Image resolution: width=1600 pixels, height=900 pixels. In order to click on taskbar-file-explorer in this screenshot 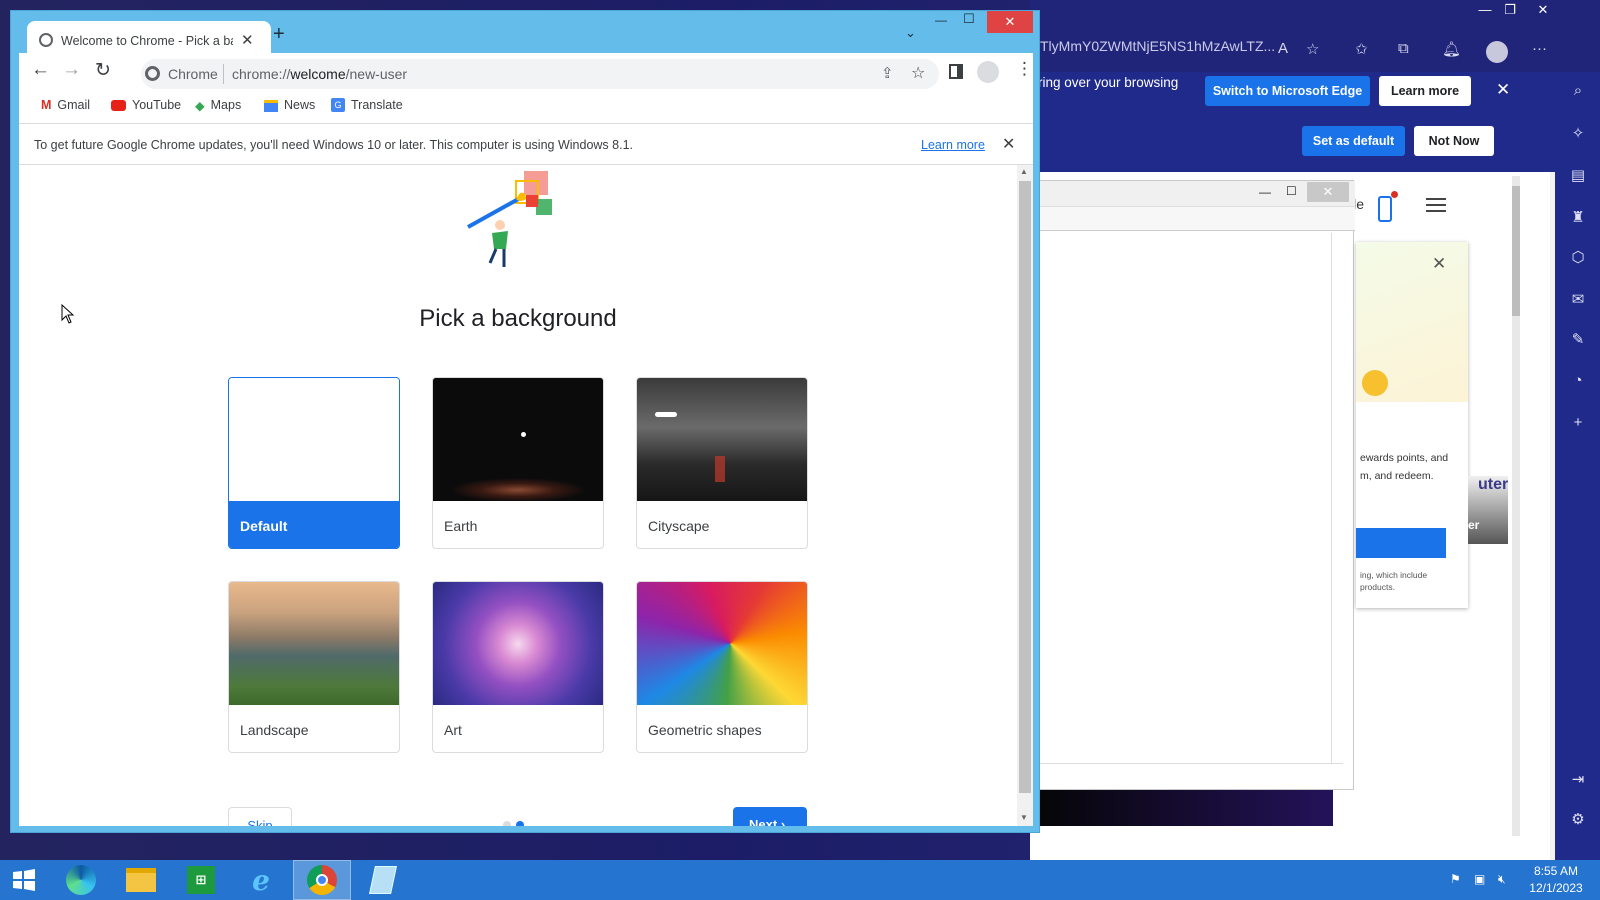, I will do `click(141, 880)`.